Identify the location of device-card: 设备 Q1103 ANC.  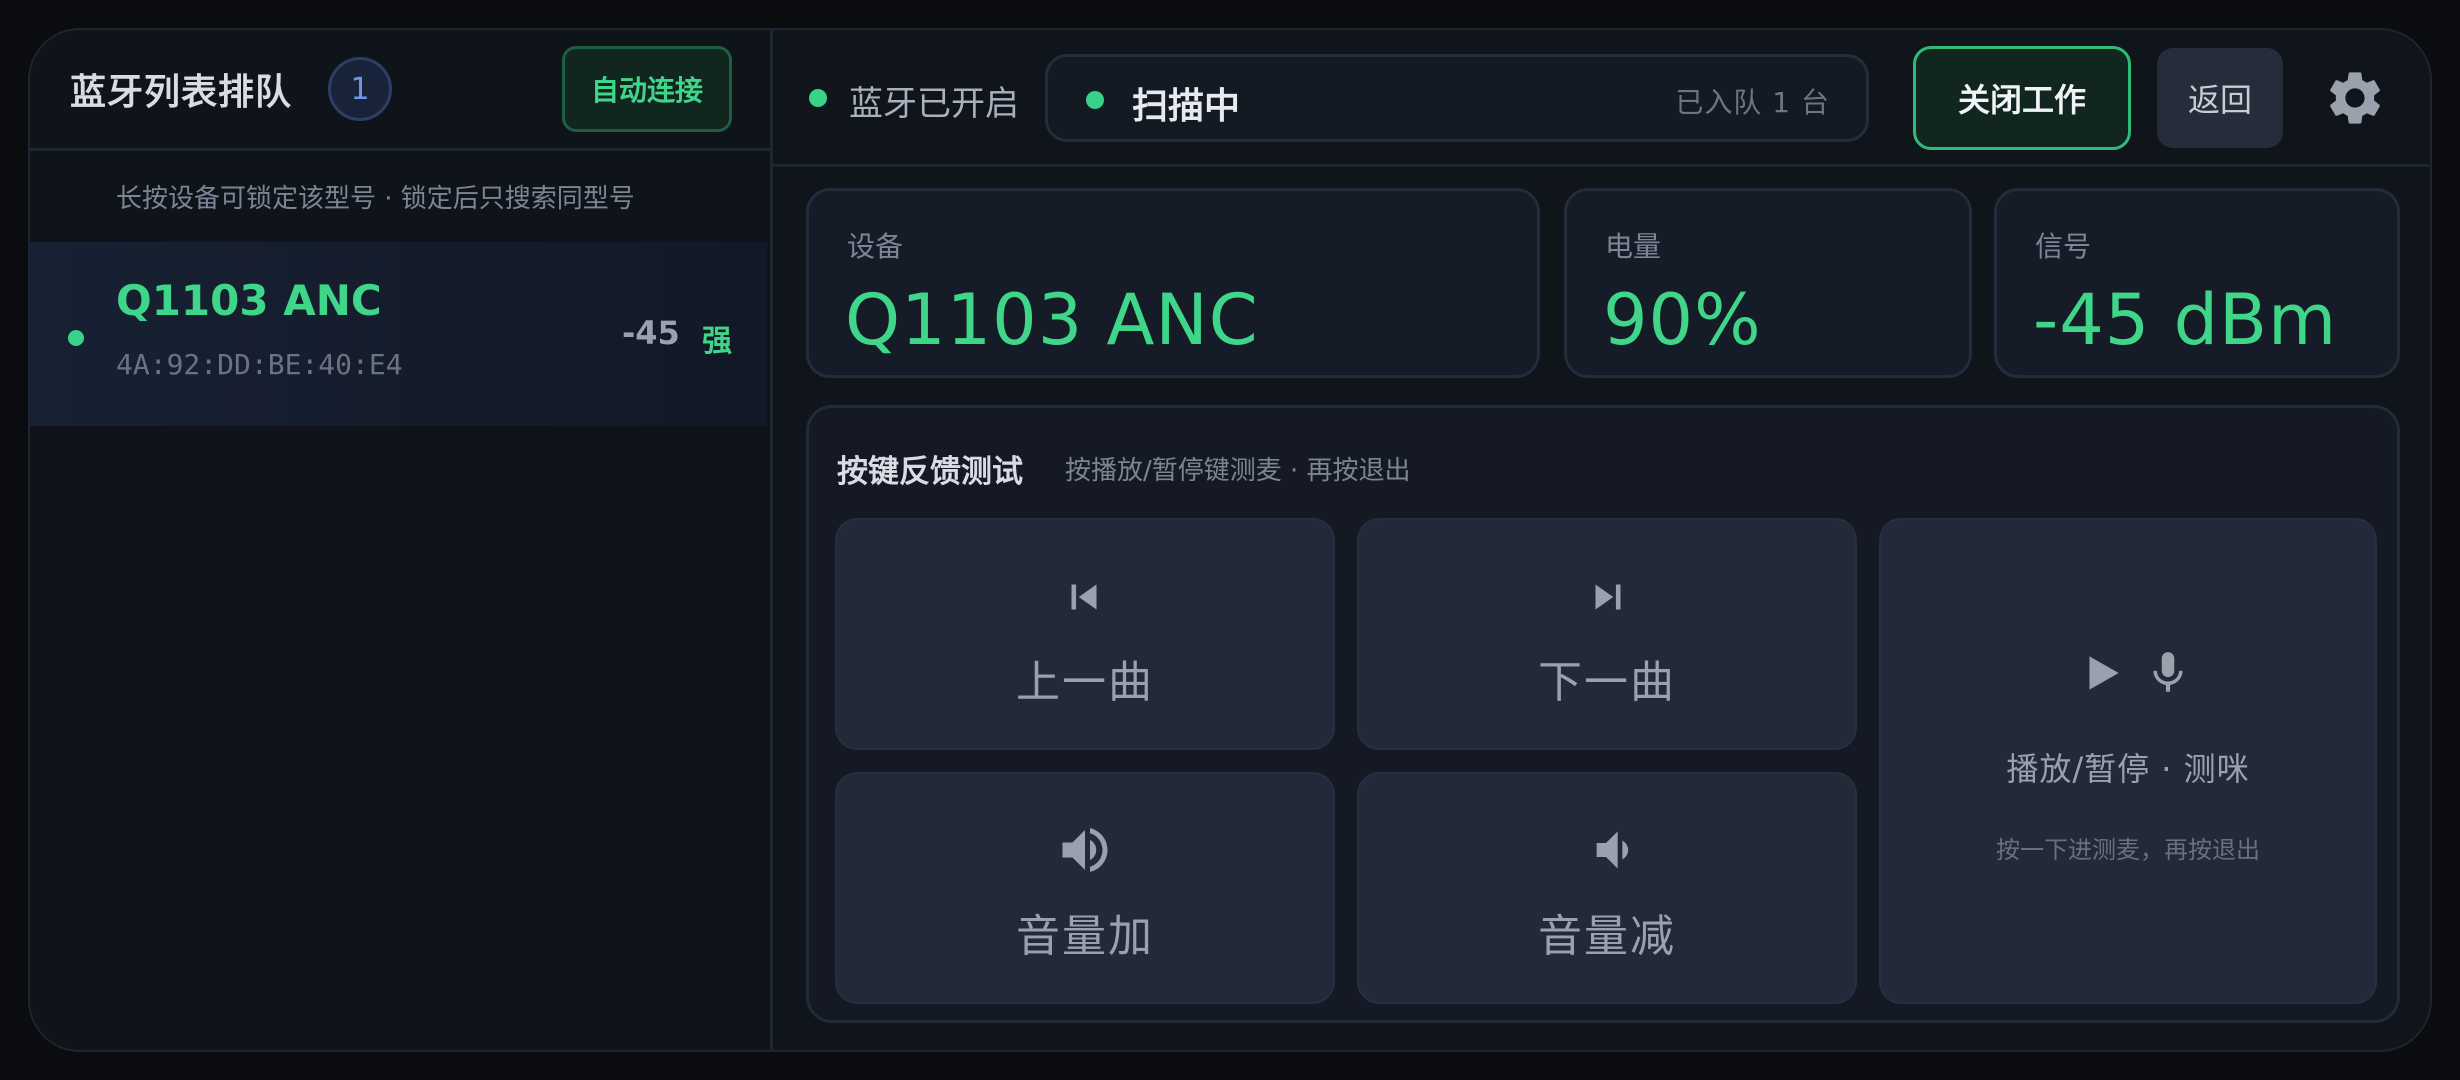
(1173, 283).